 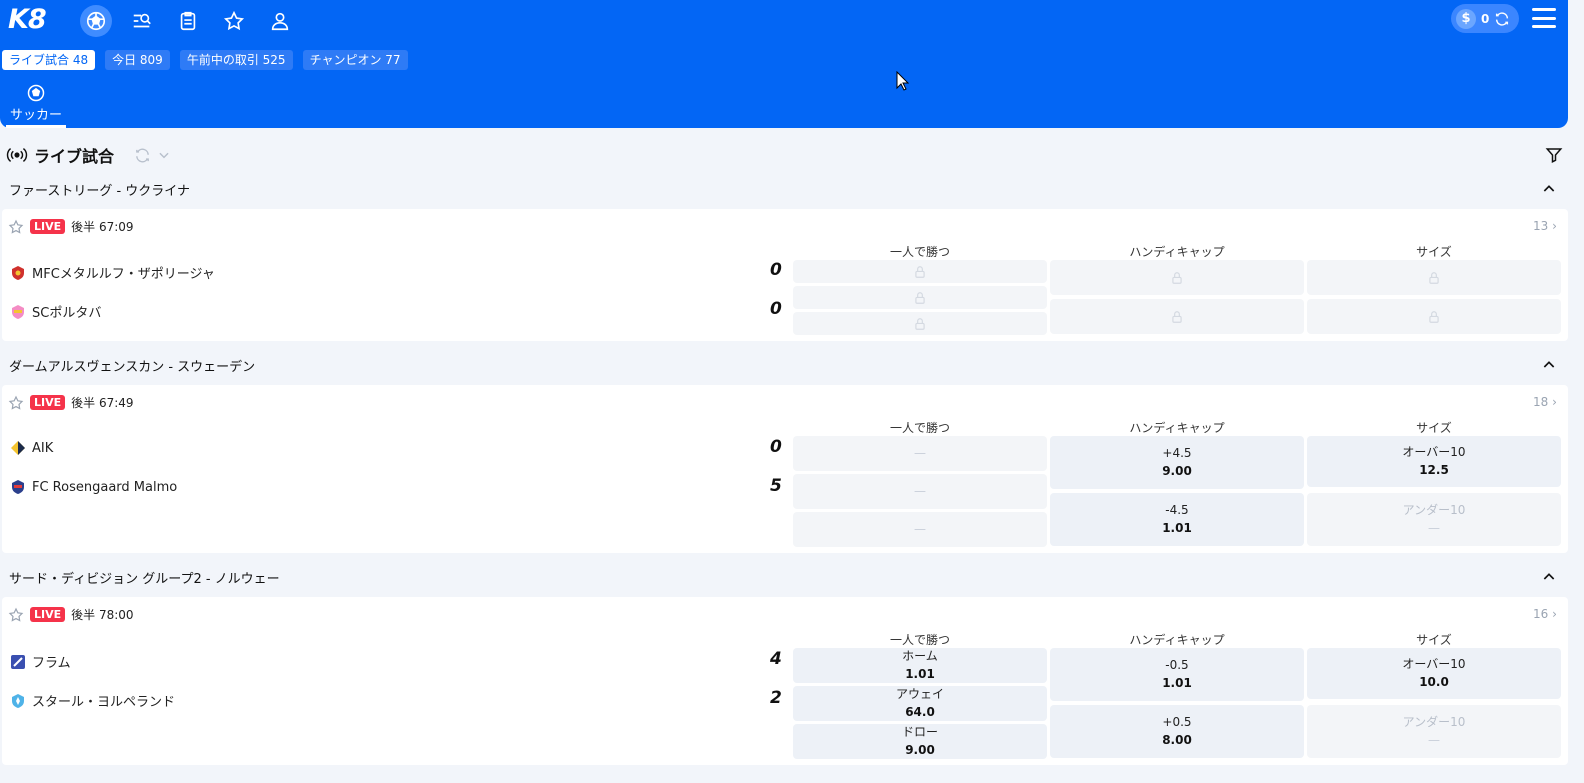 What do you see at coordinates (1177, 722) in the screenshot?
I see `odd-line: +0.5` at bounding box center [1177, 722].